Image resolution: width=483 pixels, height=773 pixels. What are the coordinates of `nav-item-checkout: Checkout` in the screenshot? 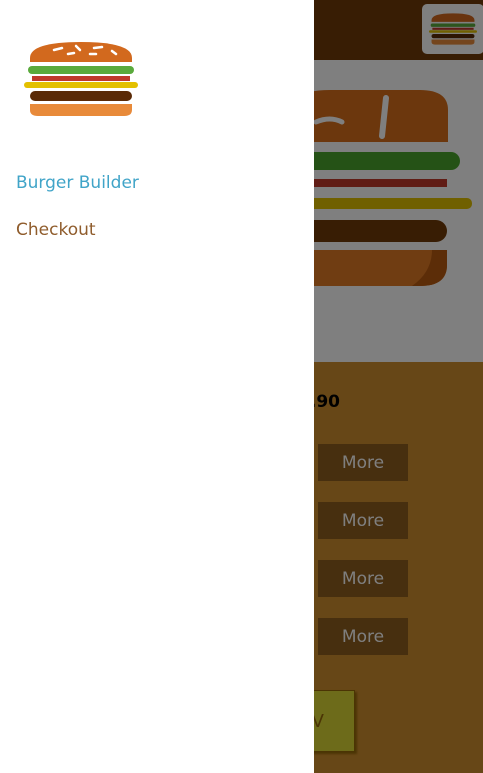 It's located at (77, 240).